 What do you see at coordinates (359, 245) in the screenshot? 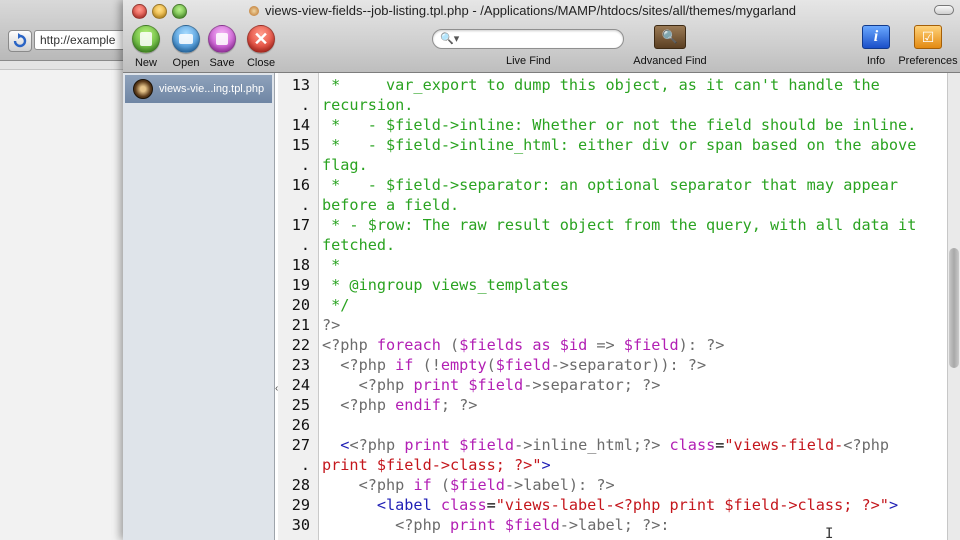
I see `code-token: fetched.` at bounding box center [359, 245].